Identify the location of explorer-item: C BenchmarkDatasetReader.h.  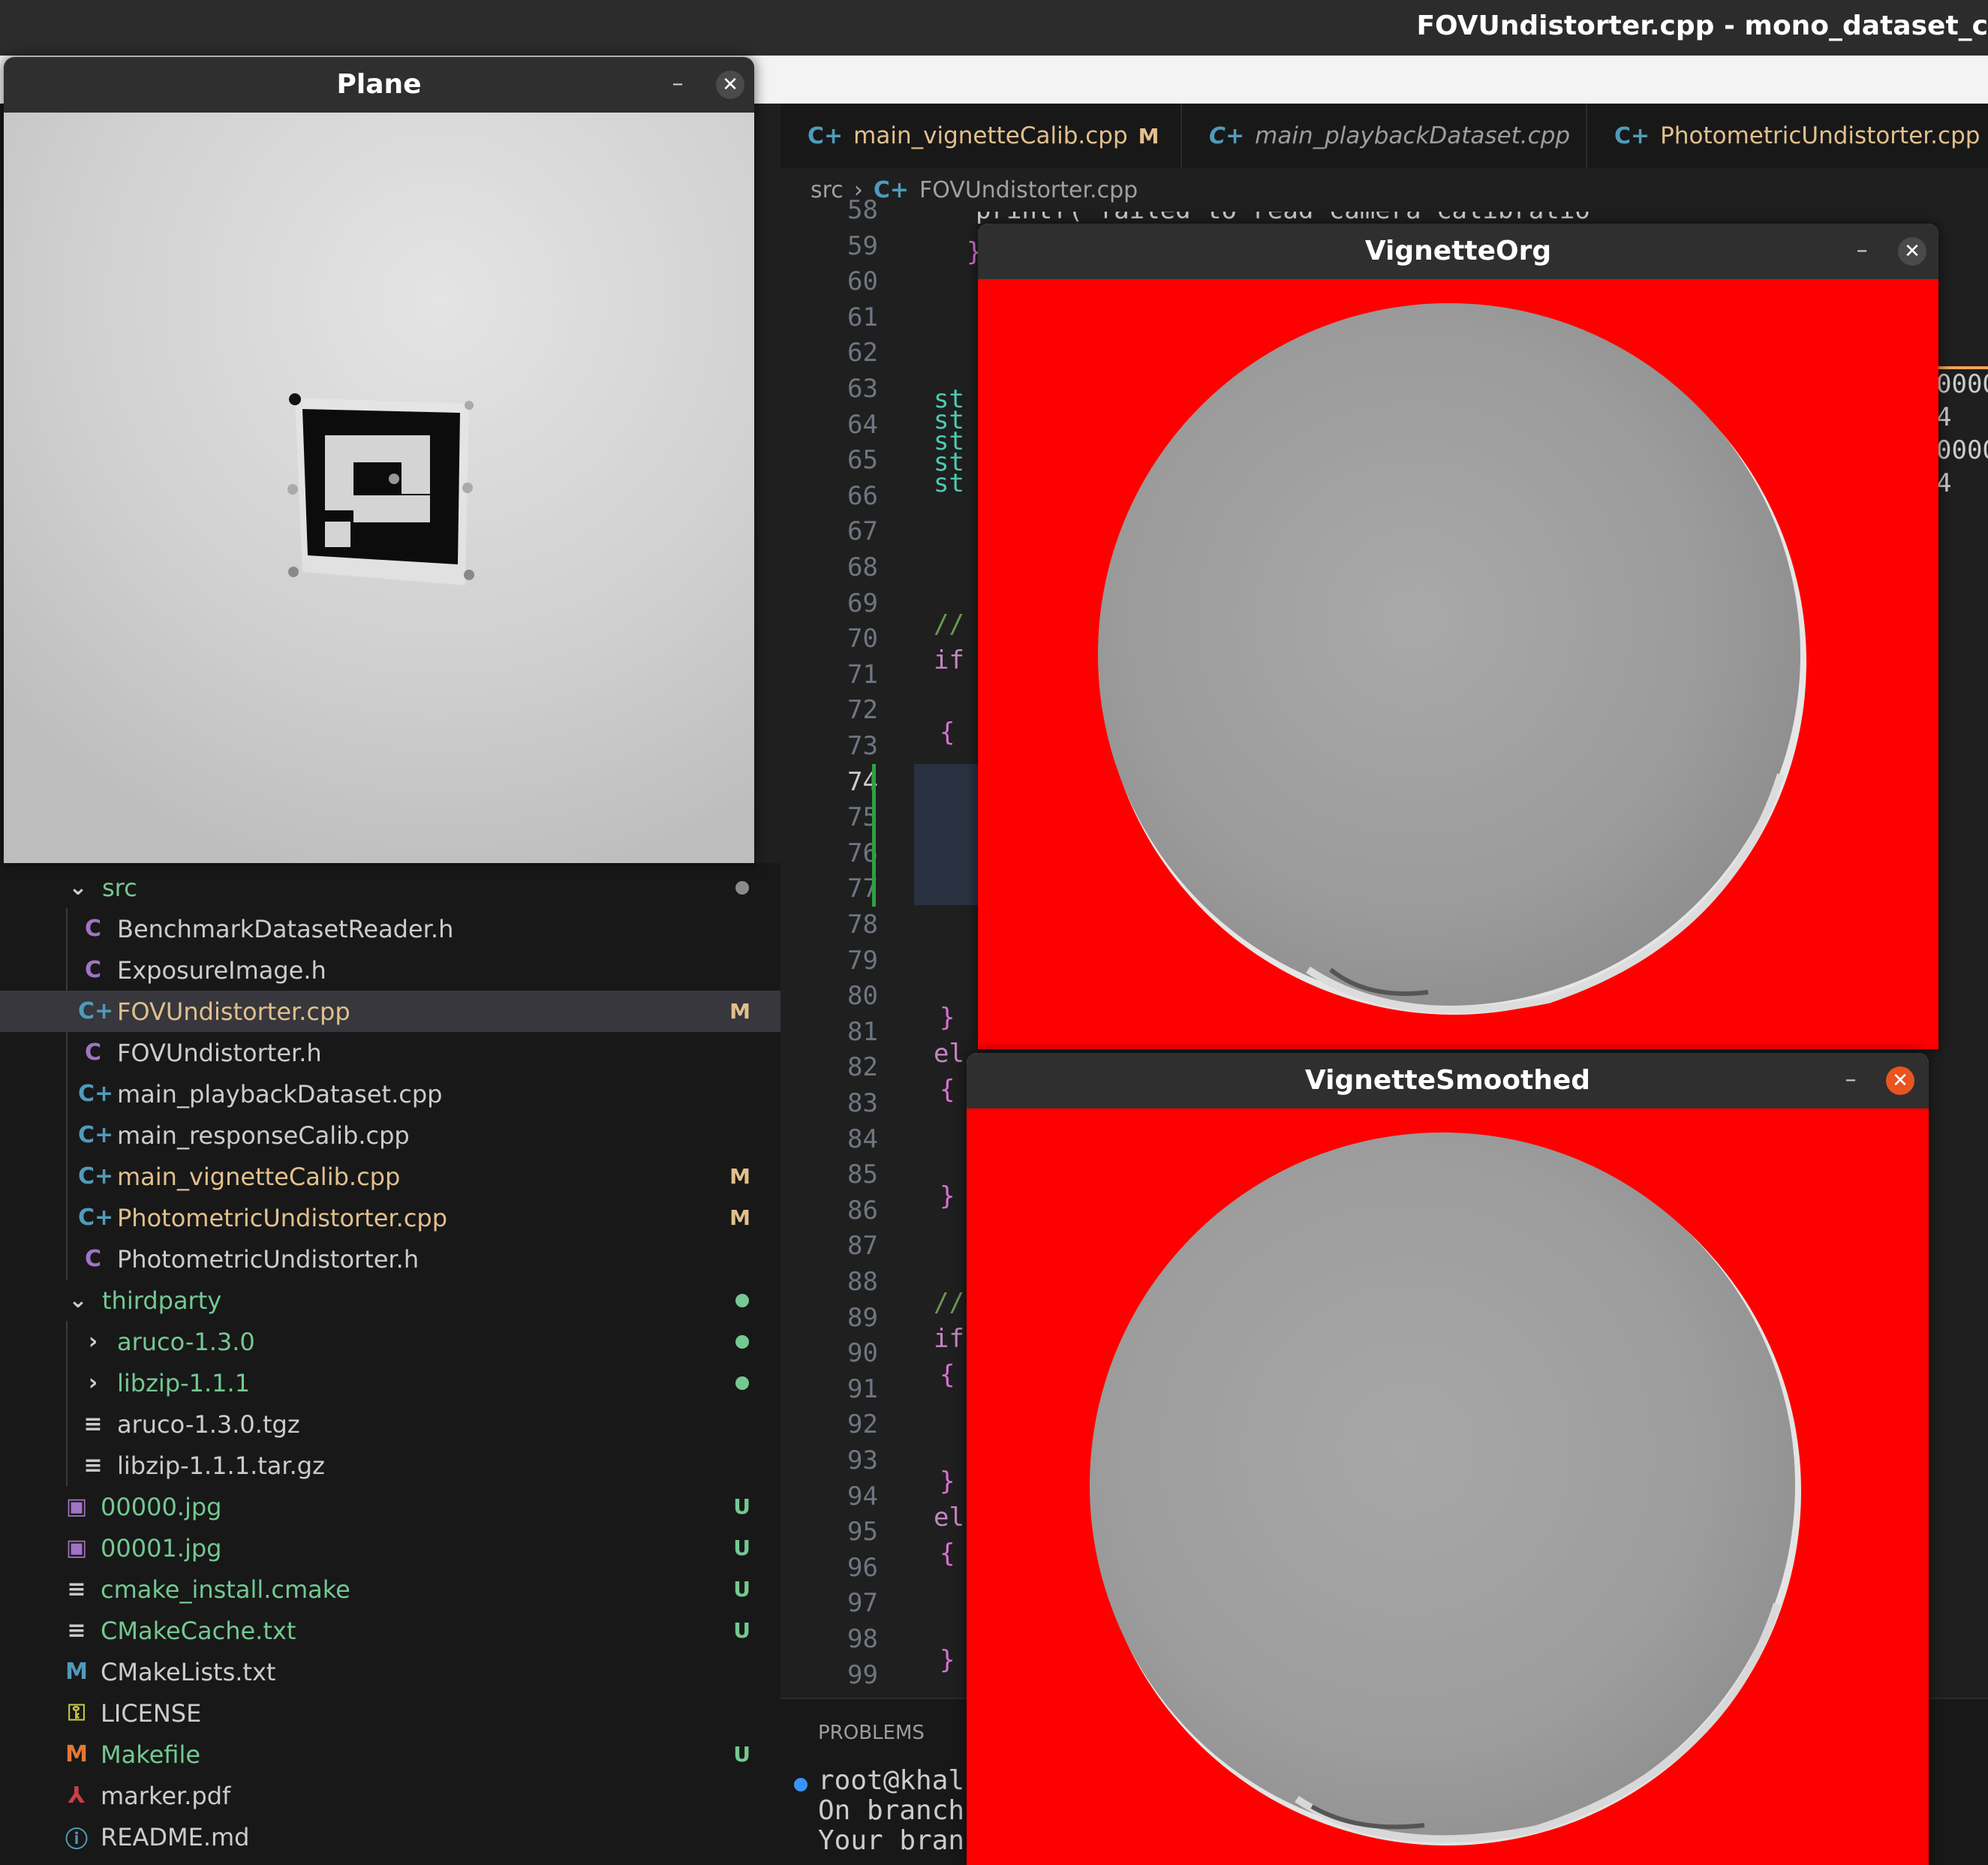
(390, 929).